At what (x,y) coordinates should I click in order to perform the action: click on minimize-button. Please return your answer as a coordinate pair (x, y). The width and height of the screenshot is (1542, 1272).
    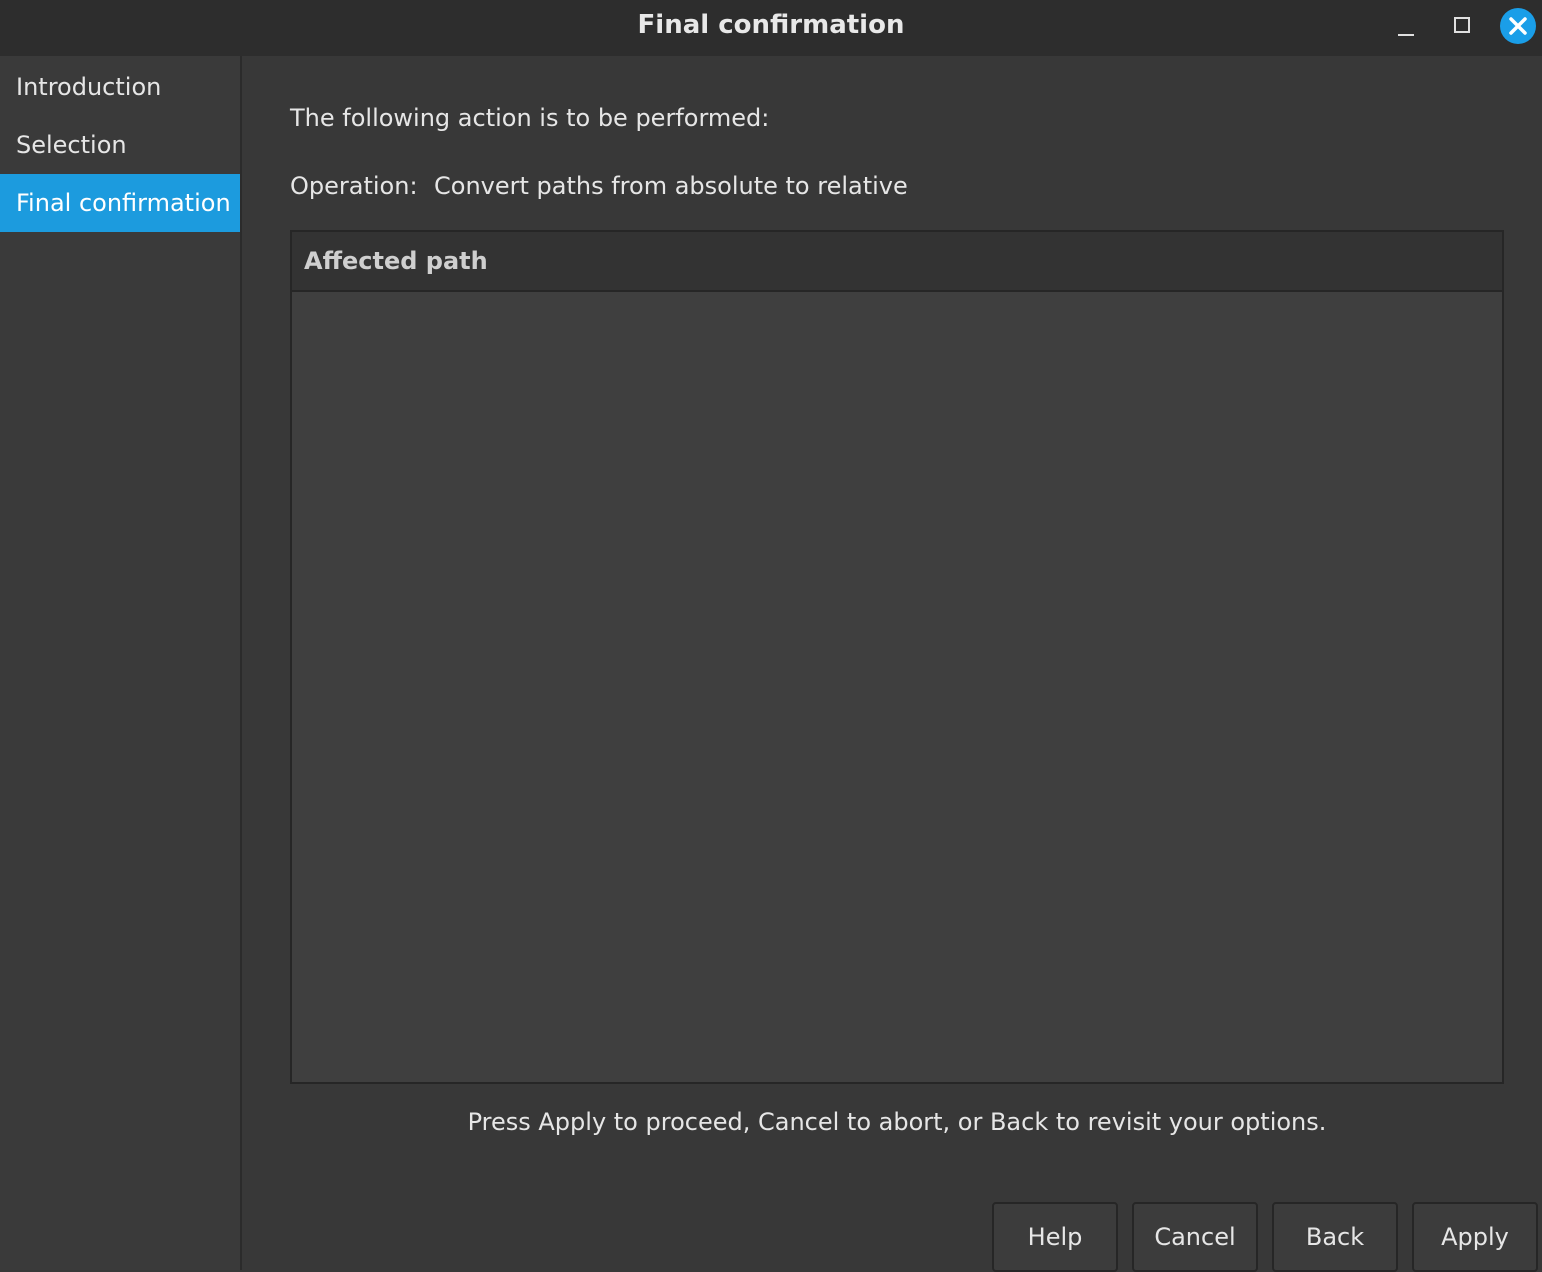
    Looking at the image, I should click on (1406, 26).